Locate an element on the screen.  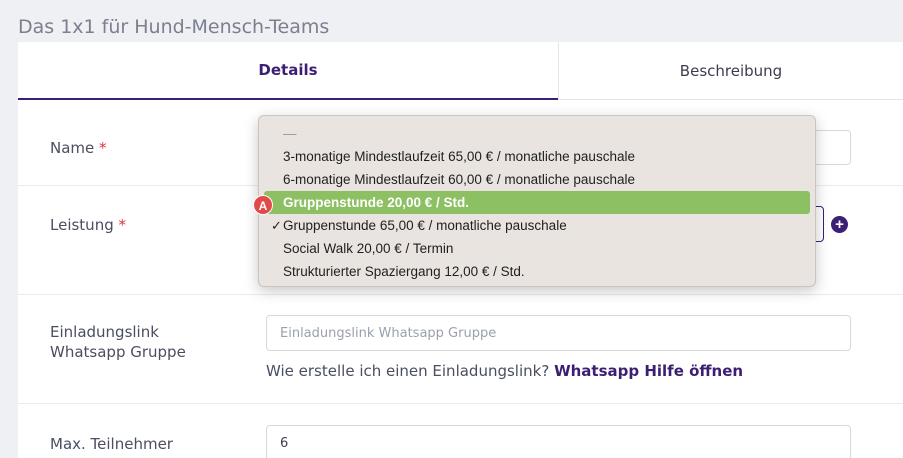
max-teilnehmer-label: Max. Teilnehmer is located at coordinates (111, 444).